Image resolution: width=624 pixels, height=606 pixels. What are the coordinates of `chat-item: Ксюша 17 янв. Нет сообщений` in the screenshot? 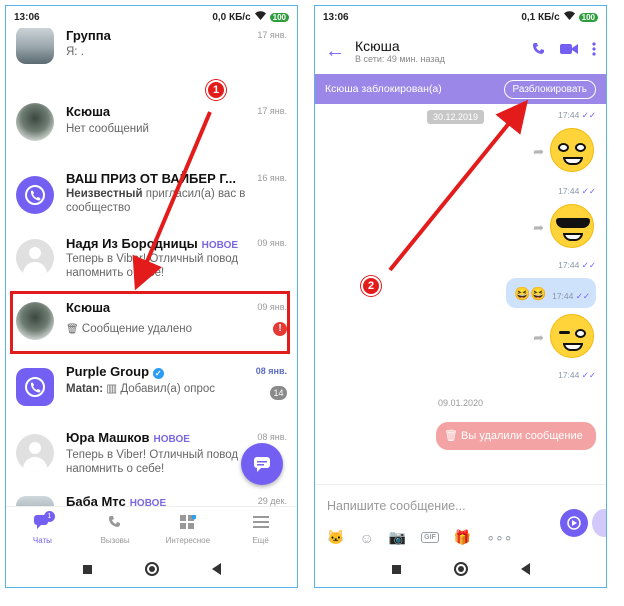 It's located at (151, 131).